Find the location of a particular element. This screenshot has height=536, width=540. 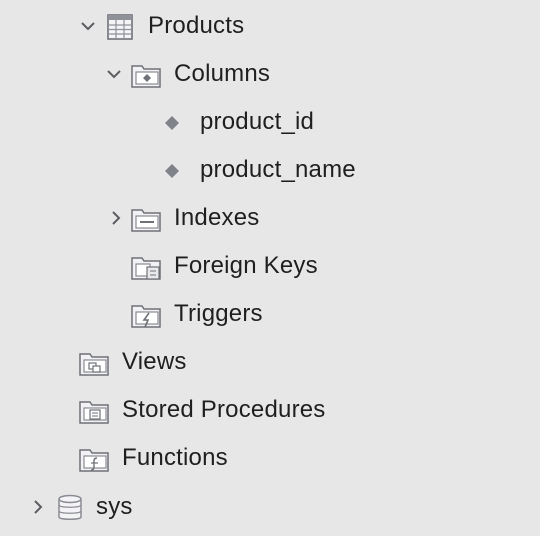

tree-item-views: Views is located at coordinates (270, 362).